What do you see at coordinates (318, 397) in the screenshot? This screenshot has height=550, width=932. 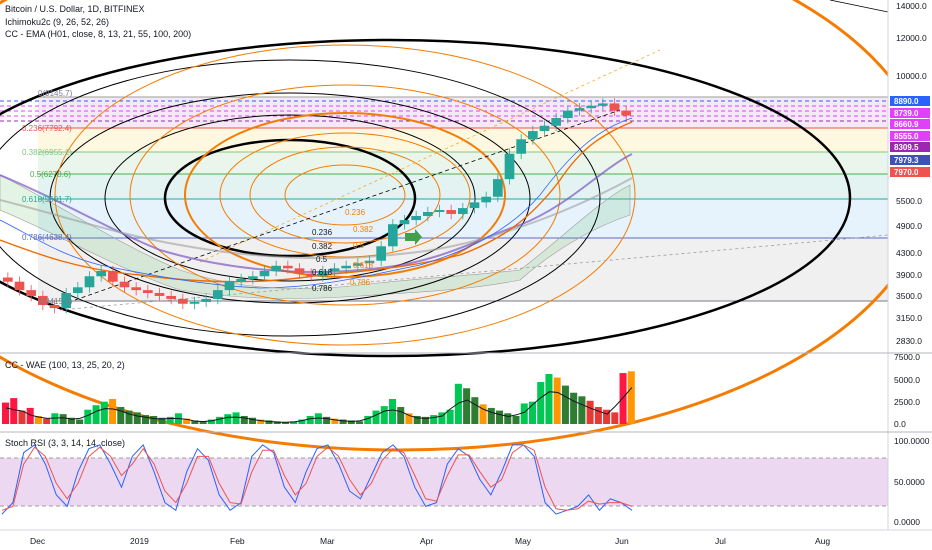 I see `wae-histogram` at bounding box center [318, 397].